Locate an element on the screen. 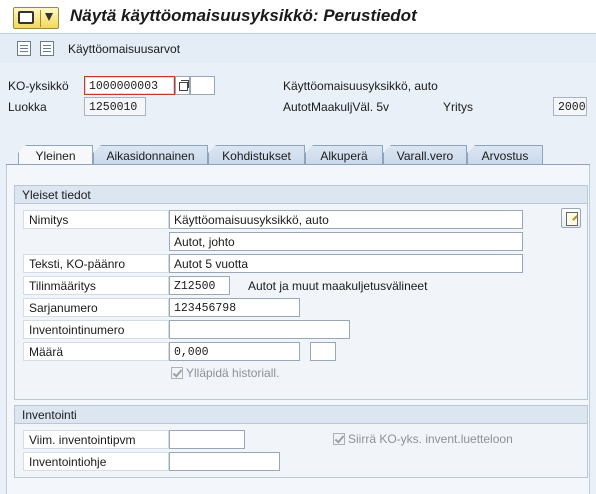 This screenshot has height=494, width=596. inventory-note-label: Inventointiohje is located at coordinates (96, 461).